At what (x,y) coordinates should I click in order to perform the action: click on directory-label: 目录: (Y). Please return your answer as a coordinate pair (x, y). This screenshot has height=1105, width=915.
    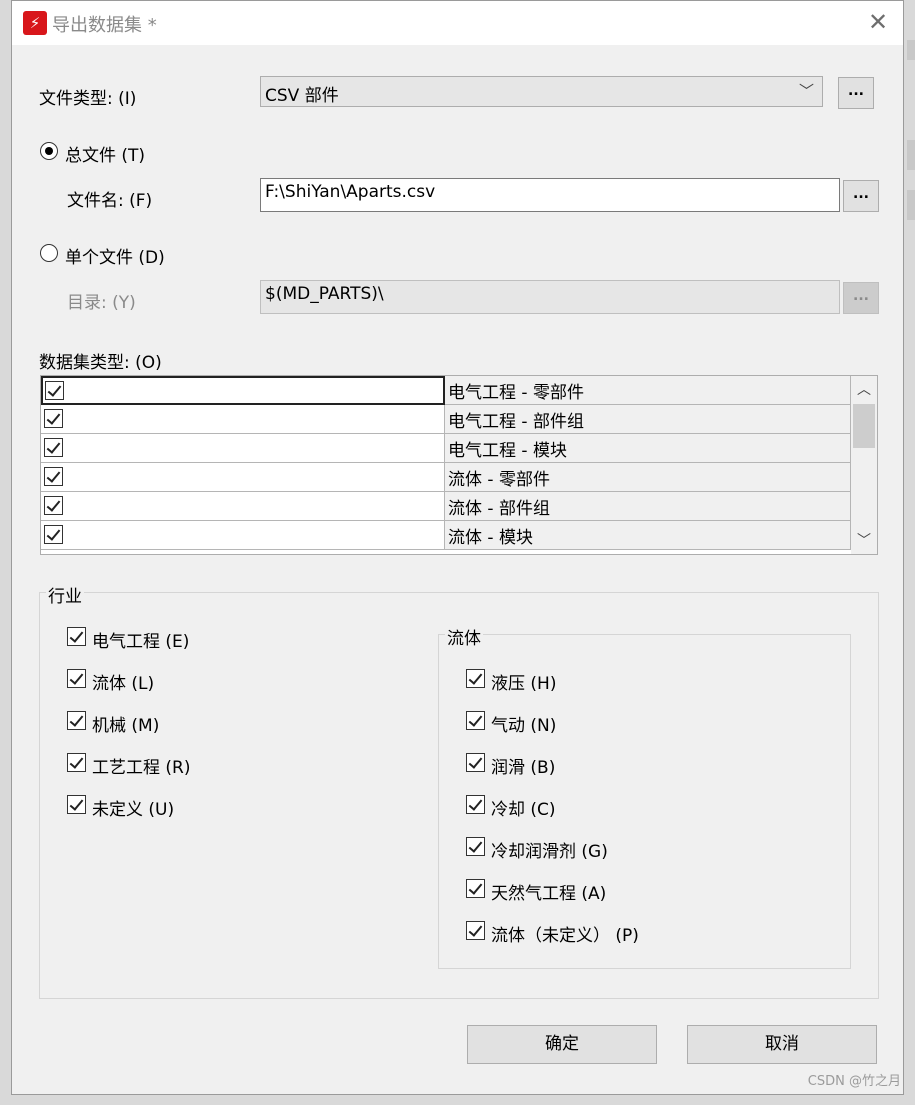
    Looking at the image, I should click on (101, 303).